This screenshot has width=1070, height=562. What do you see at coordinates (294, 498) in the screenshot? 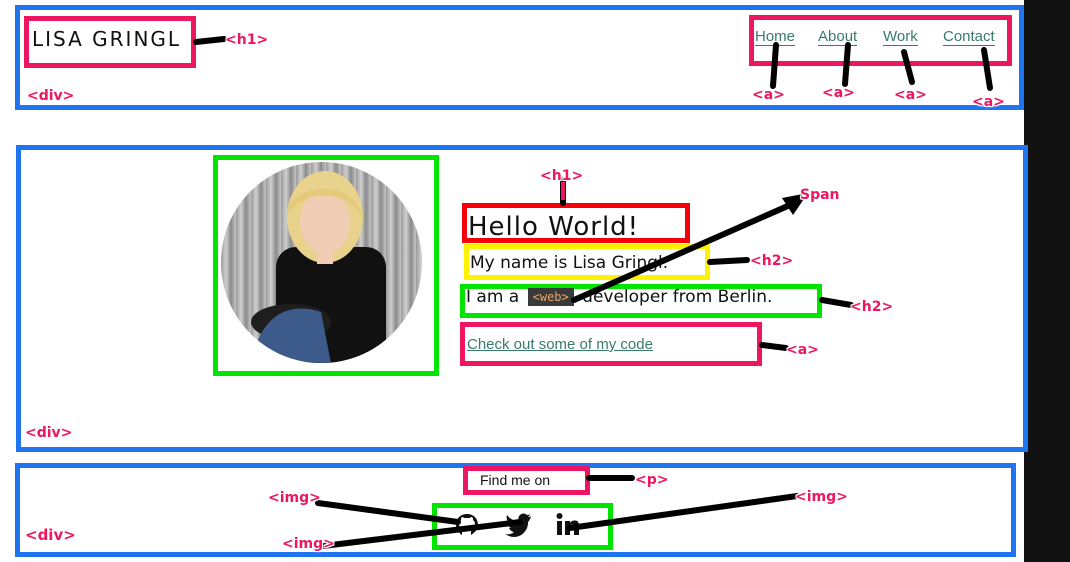
I see `label-img-left: <img>` at bounding box center [294, 498].